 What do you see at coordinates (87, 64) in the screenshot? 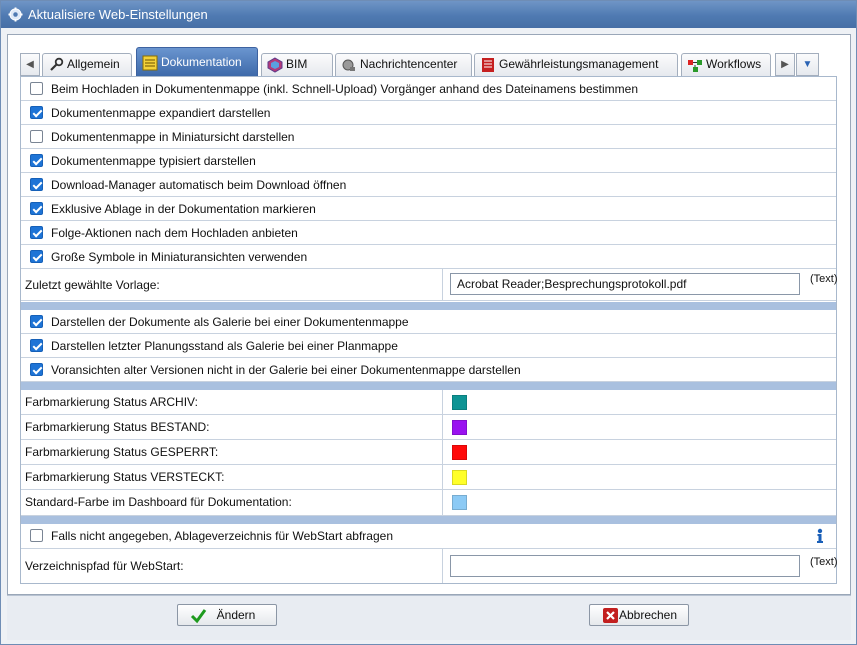
I see `tab-allgemein: Allgemein` at bounding box center [87, 64].